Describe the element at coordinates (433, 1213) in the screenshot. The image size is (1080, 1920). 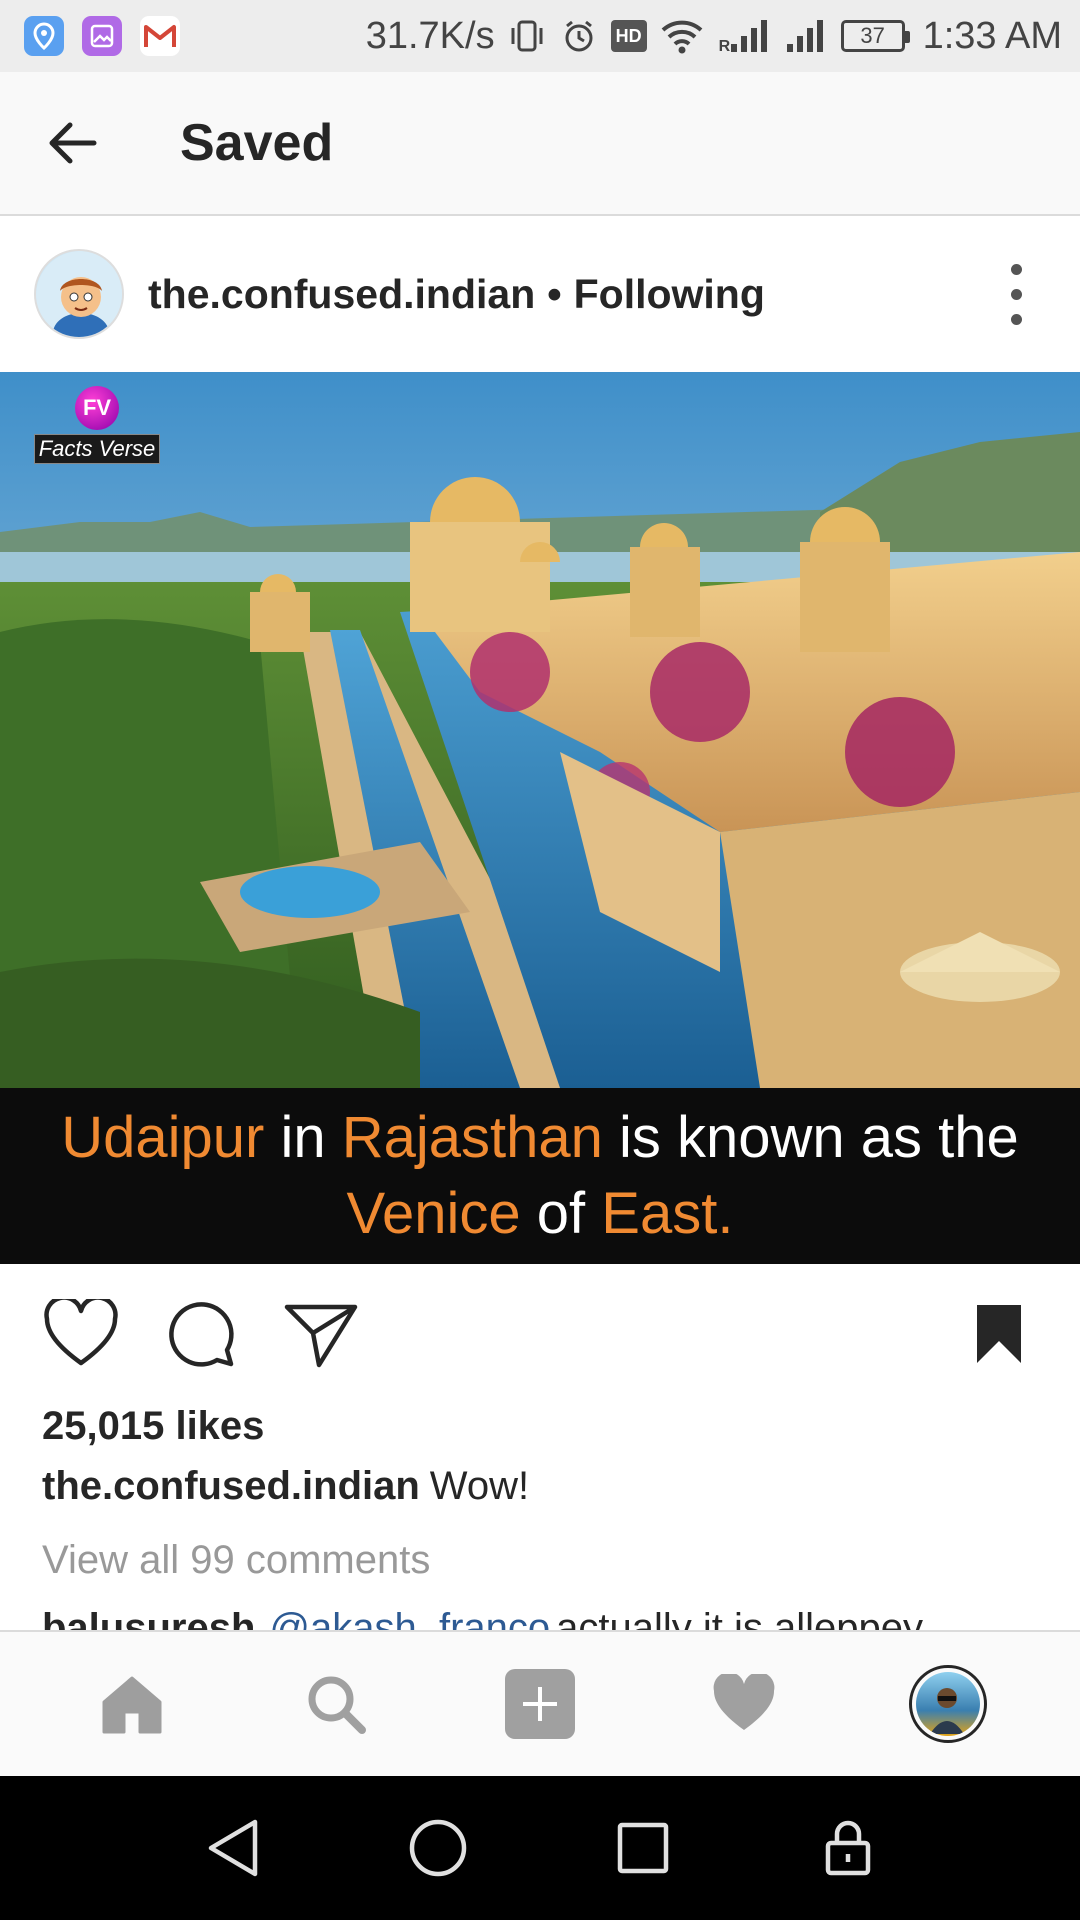
I see `caption-highlight: Venice` at that location.